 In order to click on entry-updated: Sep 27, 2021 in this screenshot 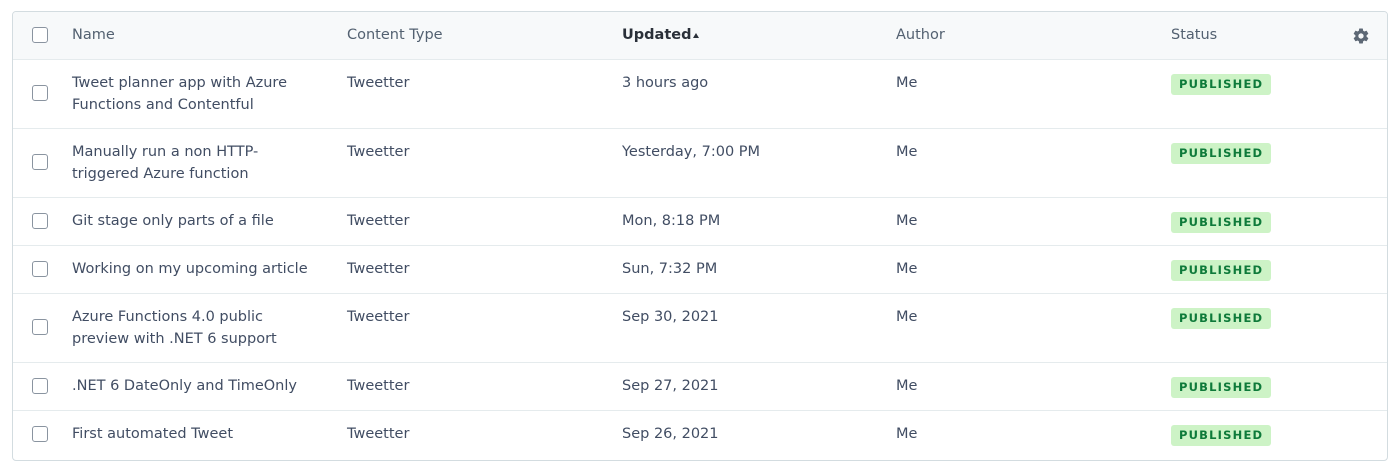, I will do `click(670, 386)`.